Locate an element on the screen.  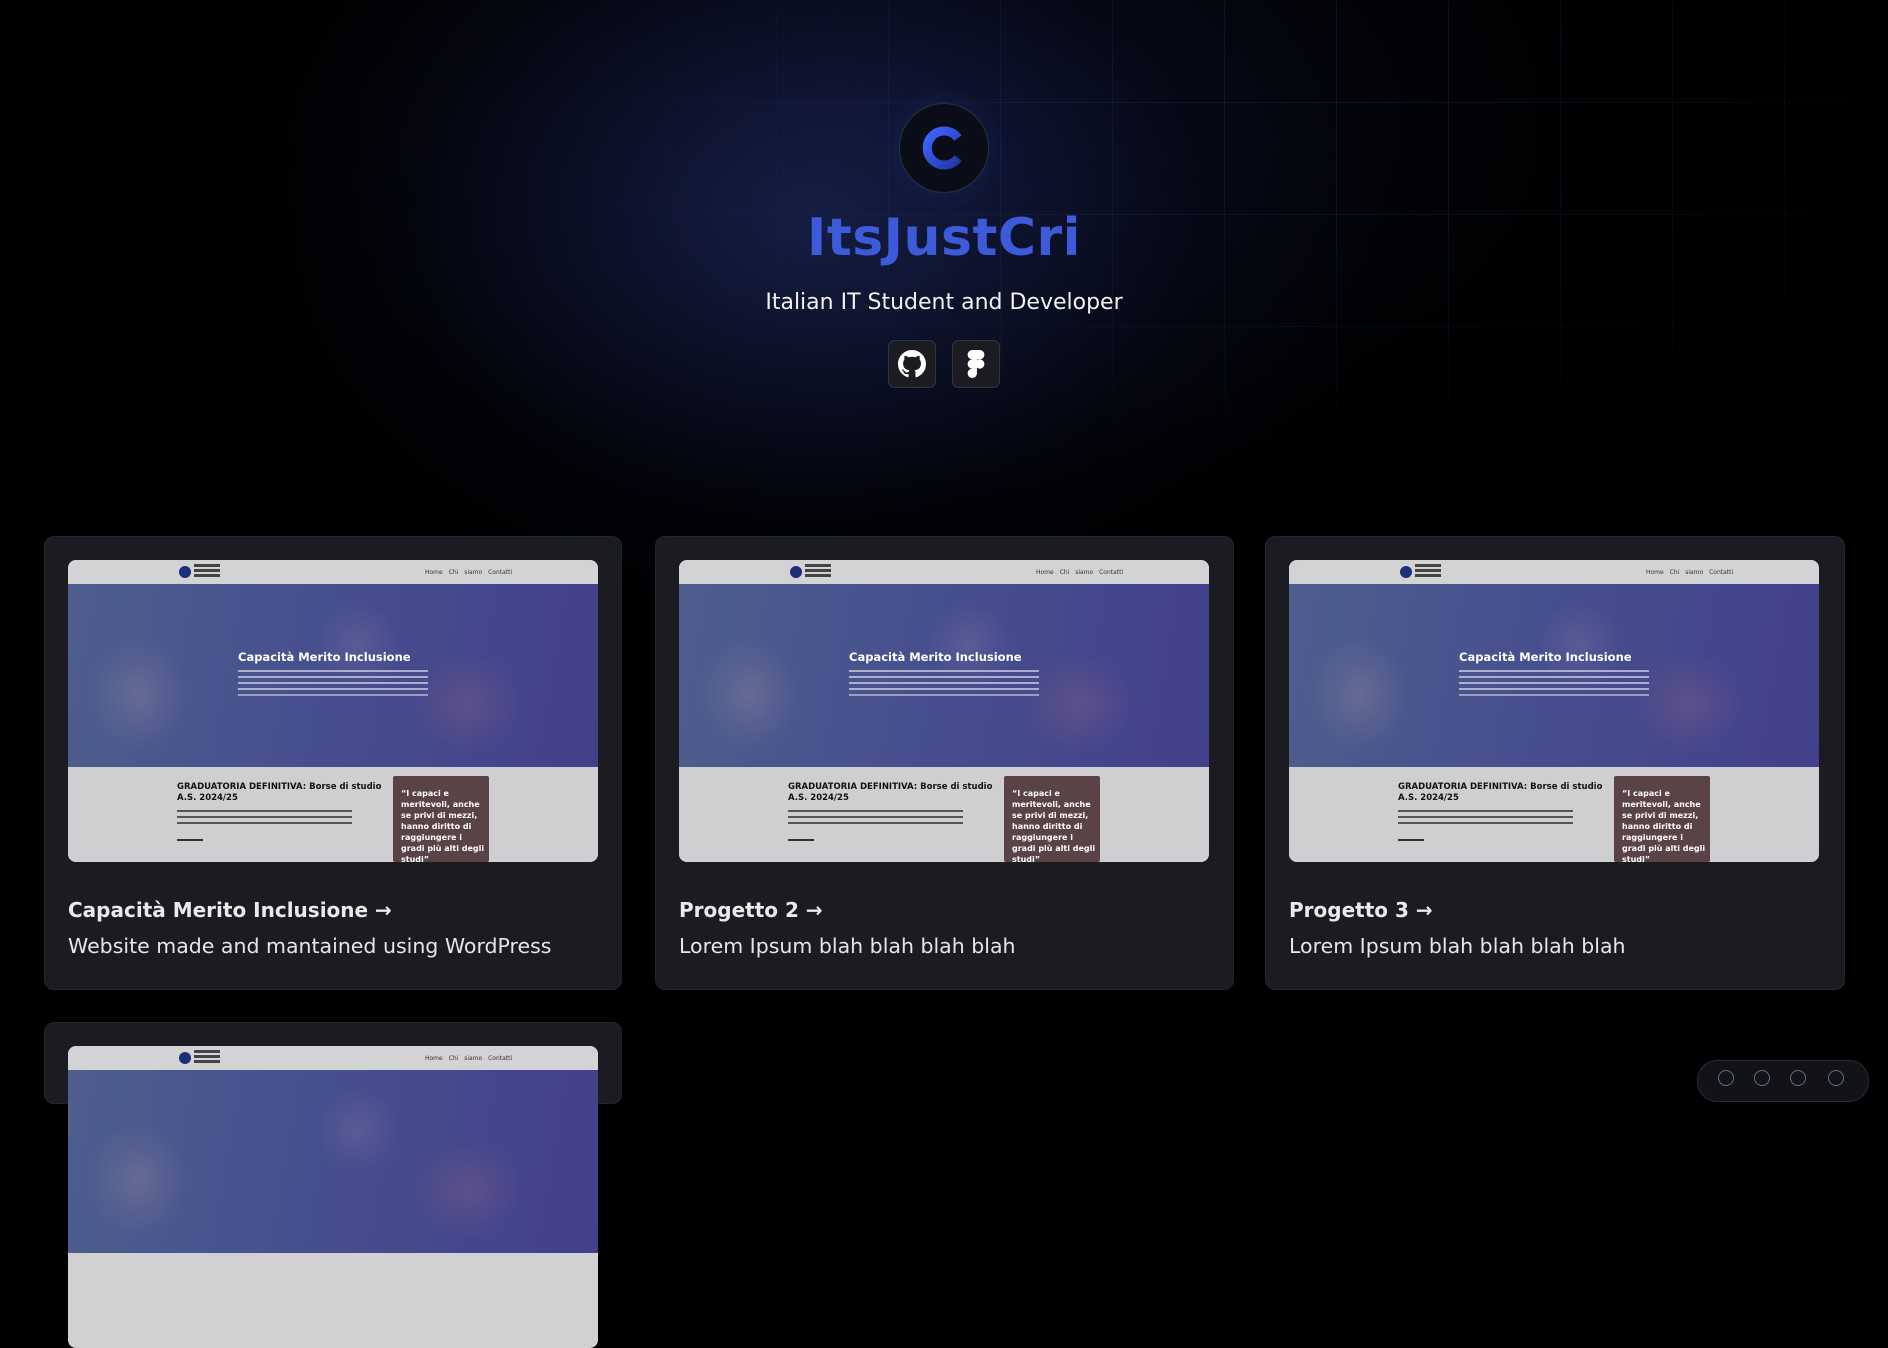
site-subtitle: Italian IT Student and Developer is located at coordinates (944, 302).